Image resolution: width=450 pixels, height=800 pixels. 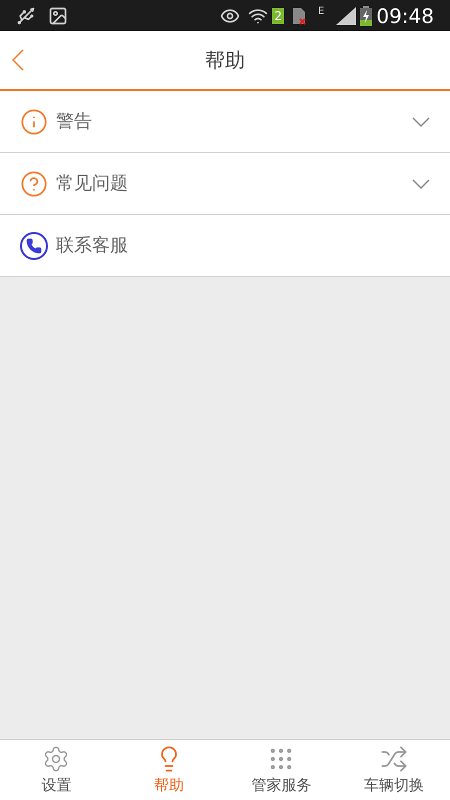 I want to click on info-icon, so click(x=34, y=122).